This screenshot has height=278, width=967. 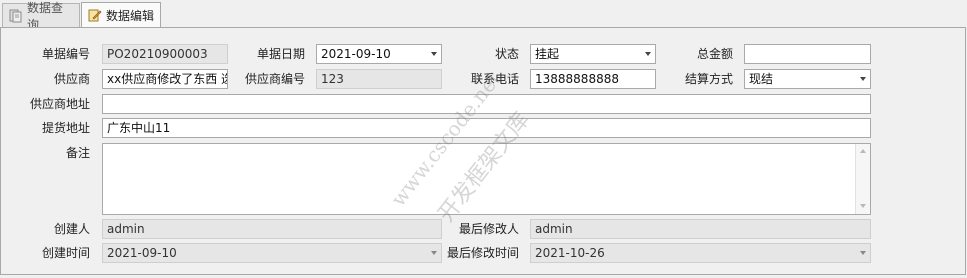 I want to click on total-amount-label: 总金额, so click(x=714, y=54).